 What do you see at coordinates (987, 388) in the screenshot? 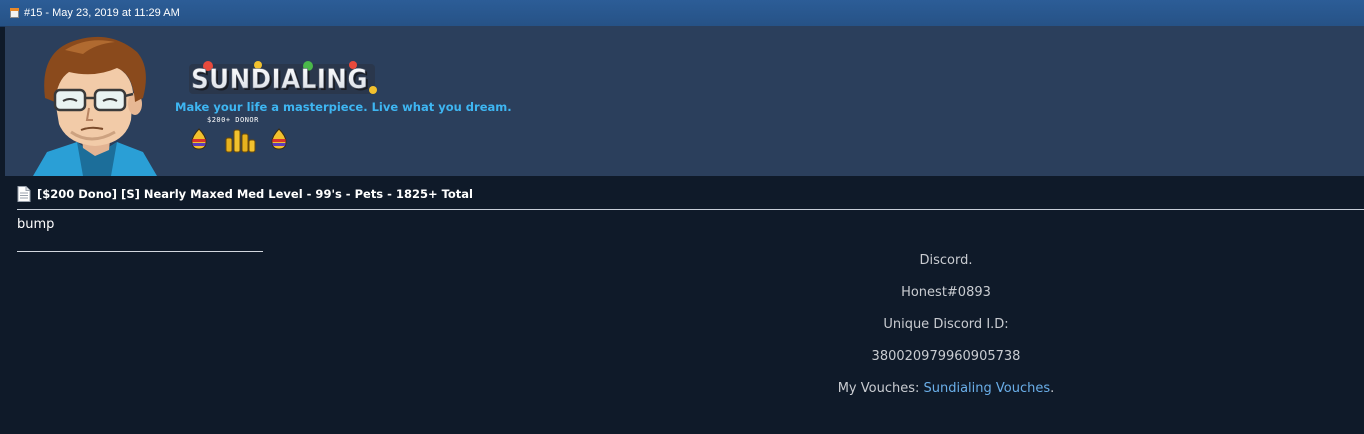
I see `vouches-link: Sundialing Vouches` at bounding box center [987, 388].